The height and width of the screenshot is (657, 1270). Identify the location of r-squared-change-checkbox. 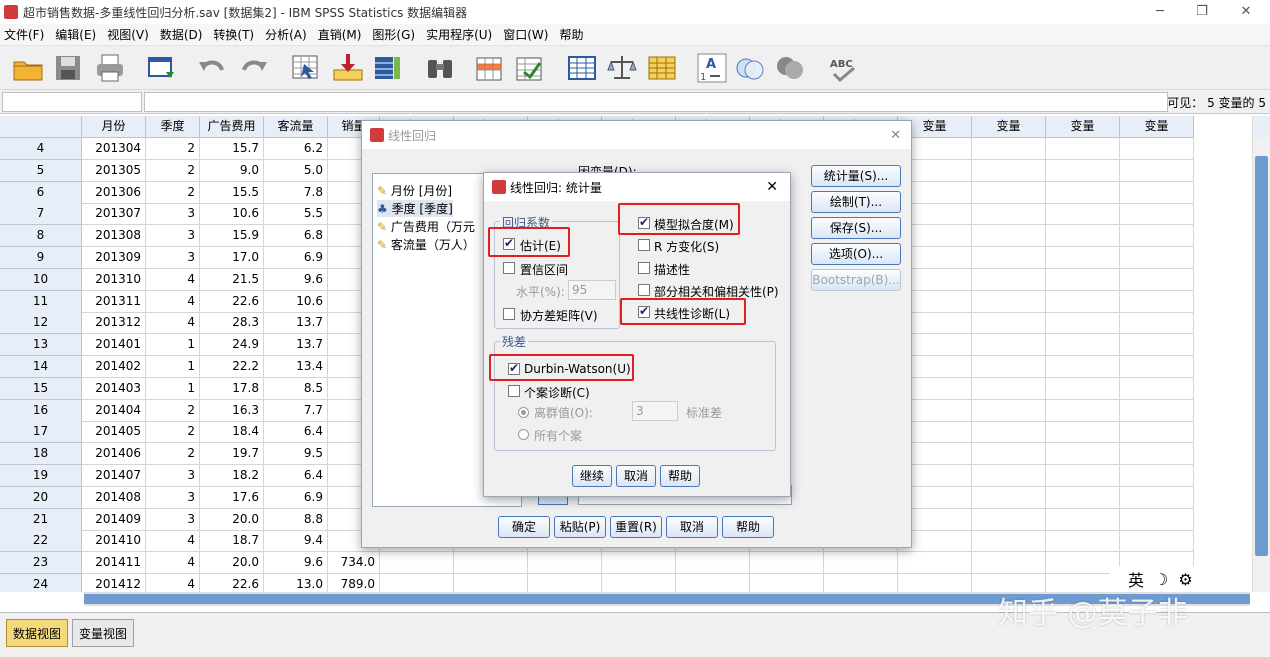
(644, 245).